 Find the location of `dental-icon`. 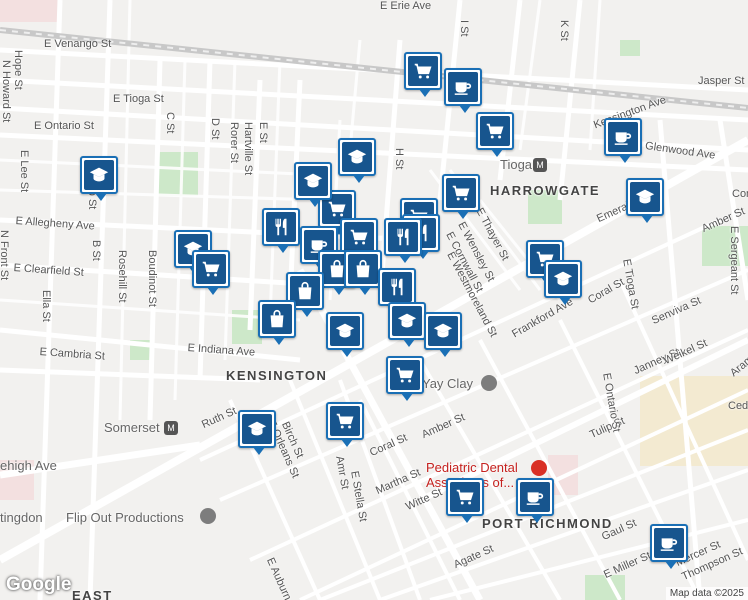

dental-icon is located at coordinates (539, 468).